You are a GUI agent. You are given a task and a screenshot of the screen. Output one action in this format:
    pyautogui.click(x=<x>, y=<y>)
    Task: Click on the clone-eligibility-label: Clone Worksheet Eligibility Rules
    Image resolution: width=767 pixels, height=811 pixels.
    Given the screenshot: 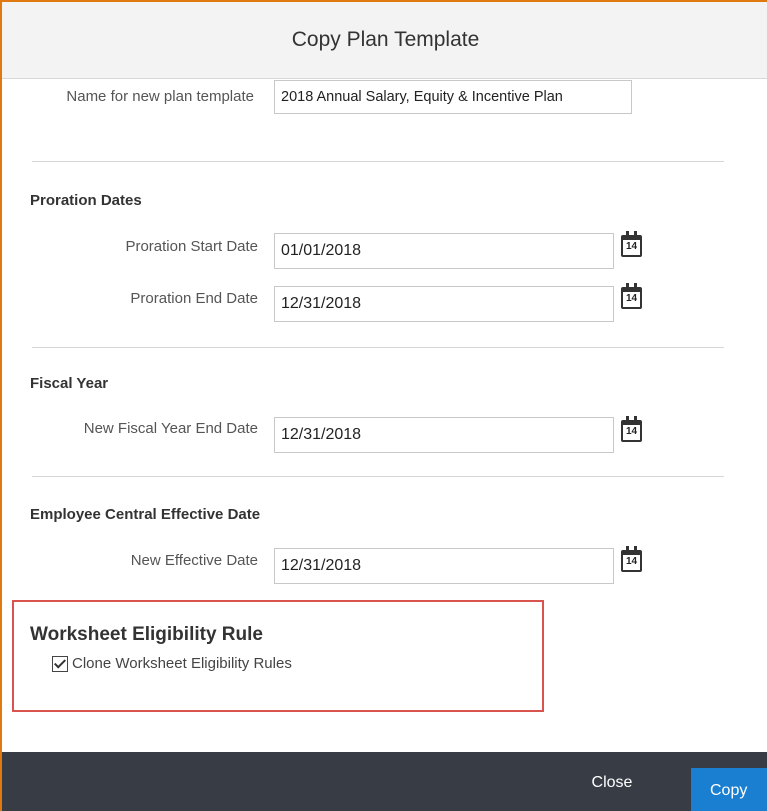 What is the action you would take?
    pyautogui.click(x=182, y=663)
    